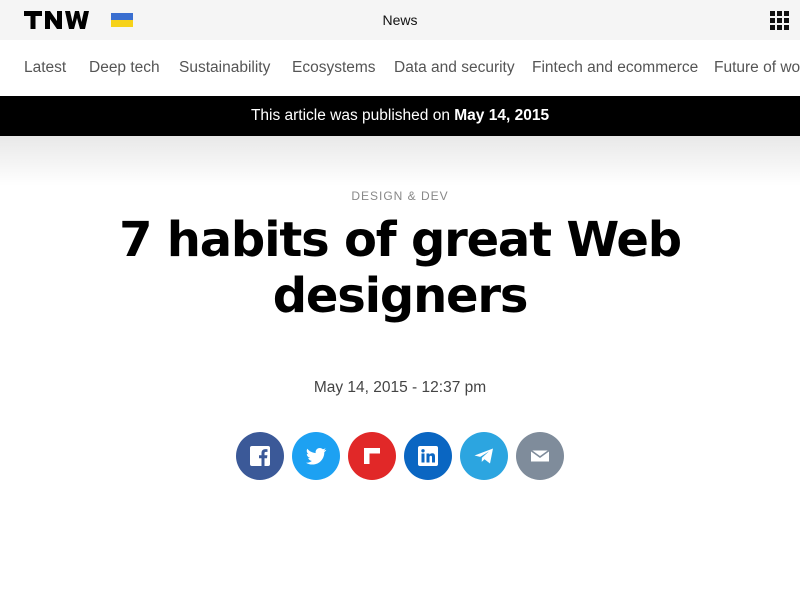 This screenshot has height=600, width=800. I want to click on linkedin-icon, so click(428, 456).